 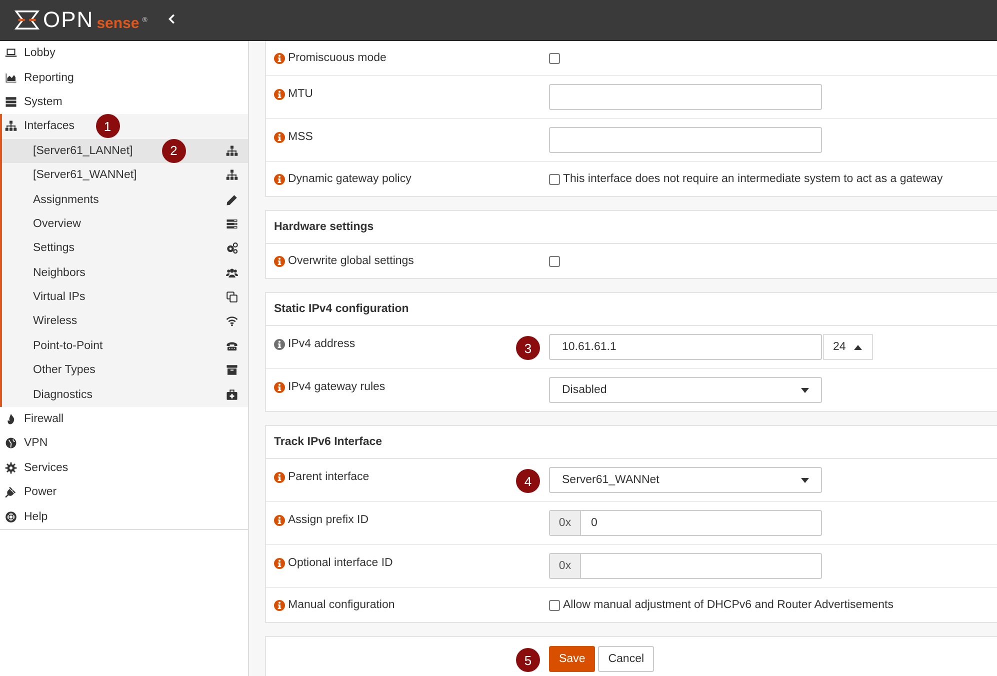 What do you see at coordinates (125, 297) in the screenshot?
I see `sidebar-subitem: Virtual IPs` at bounding box center [125, 297].